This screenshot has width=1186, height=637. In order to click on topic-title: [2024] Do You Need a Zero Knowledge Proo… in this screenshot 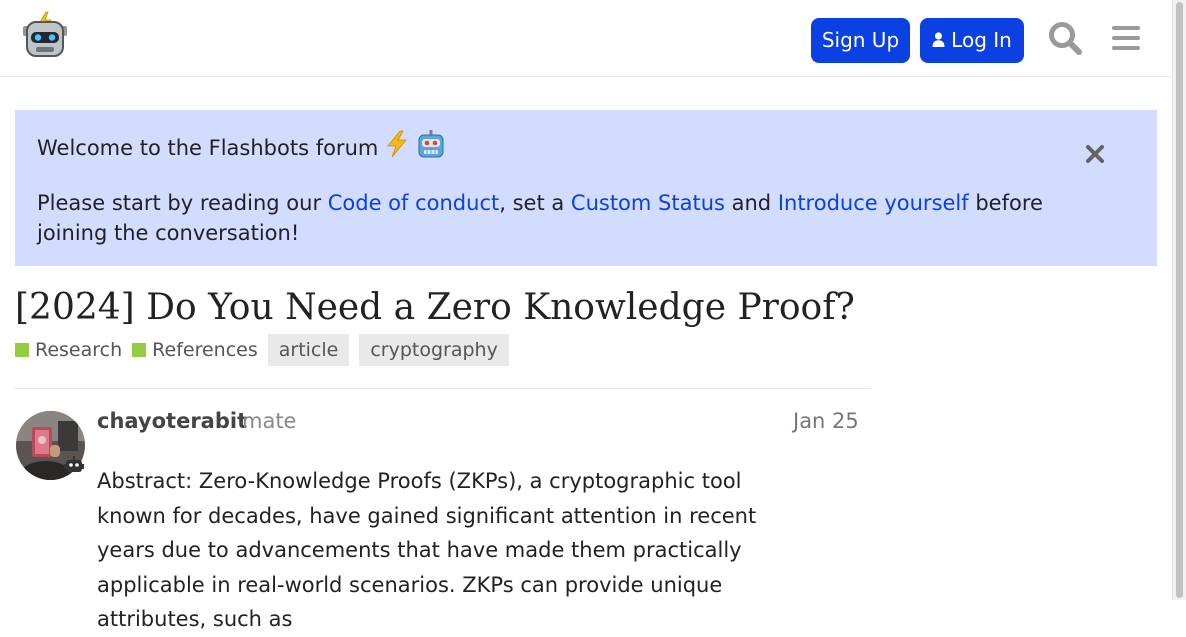, I will do `click(435, 308)`.